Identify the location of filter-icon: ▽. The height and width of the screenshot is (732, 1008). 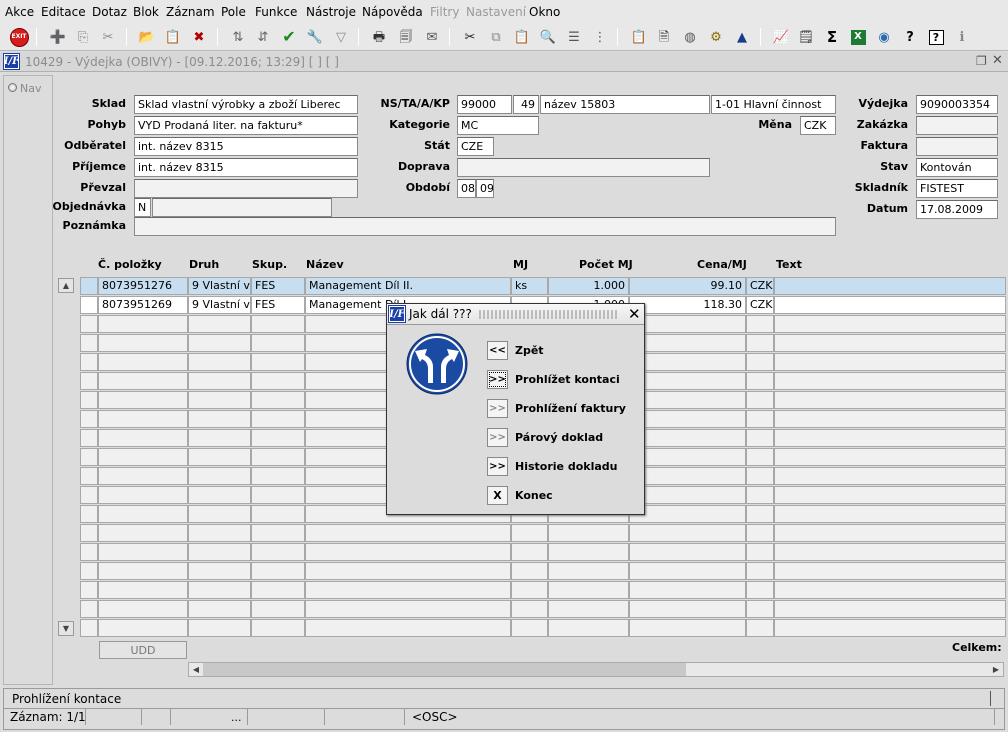
(341, 37).